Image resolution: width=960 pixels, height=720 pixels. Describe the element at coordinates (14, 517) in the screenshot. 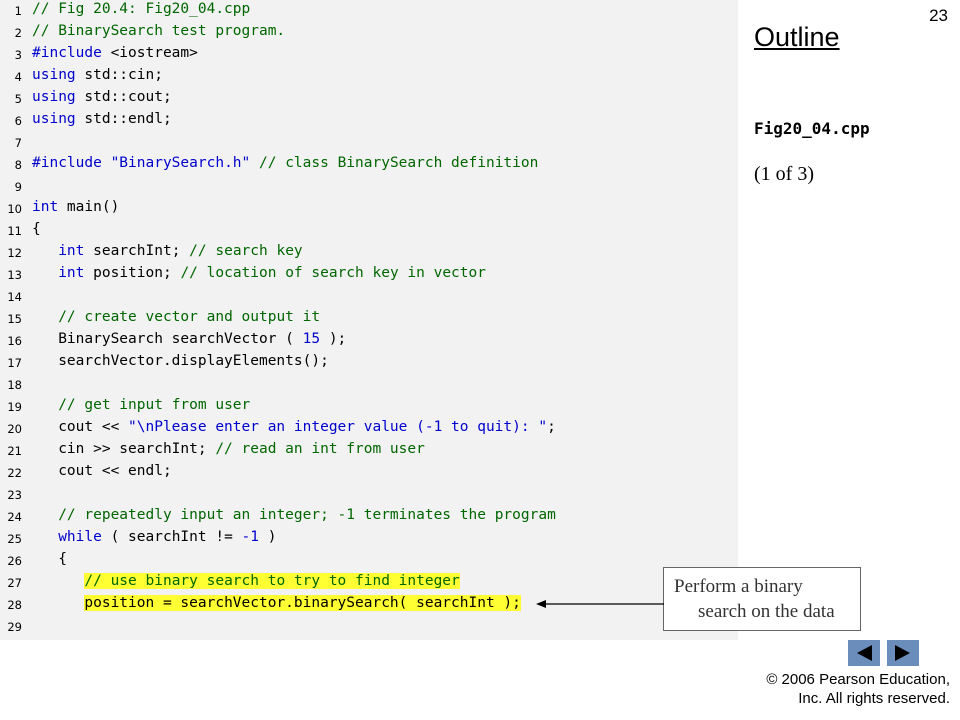

I see `line-number: 24` at that location.